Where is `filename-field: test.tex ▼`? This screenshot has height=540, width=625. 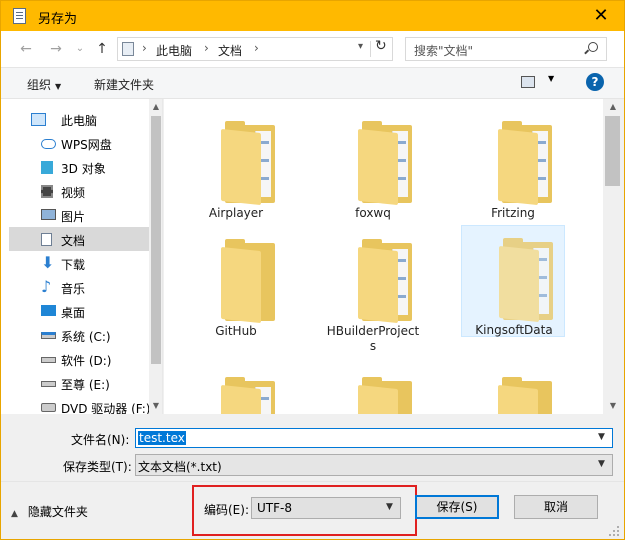 filename-field: test.tex ▼ is located at coordinates (374, 438).